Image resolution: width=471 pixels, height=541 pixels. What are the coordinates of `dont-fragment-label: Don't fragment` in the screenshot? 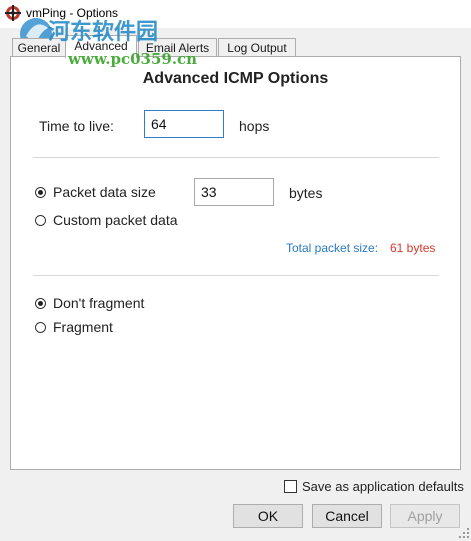 It's located at (98, 303).